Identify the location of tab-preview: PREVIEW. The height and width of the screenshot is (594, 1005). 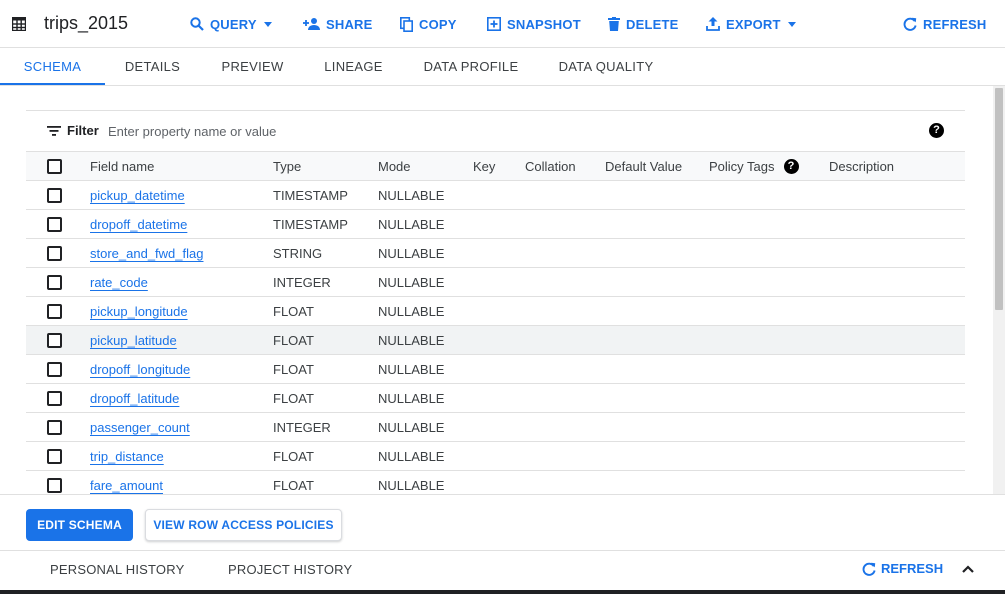
(252, 67).